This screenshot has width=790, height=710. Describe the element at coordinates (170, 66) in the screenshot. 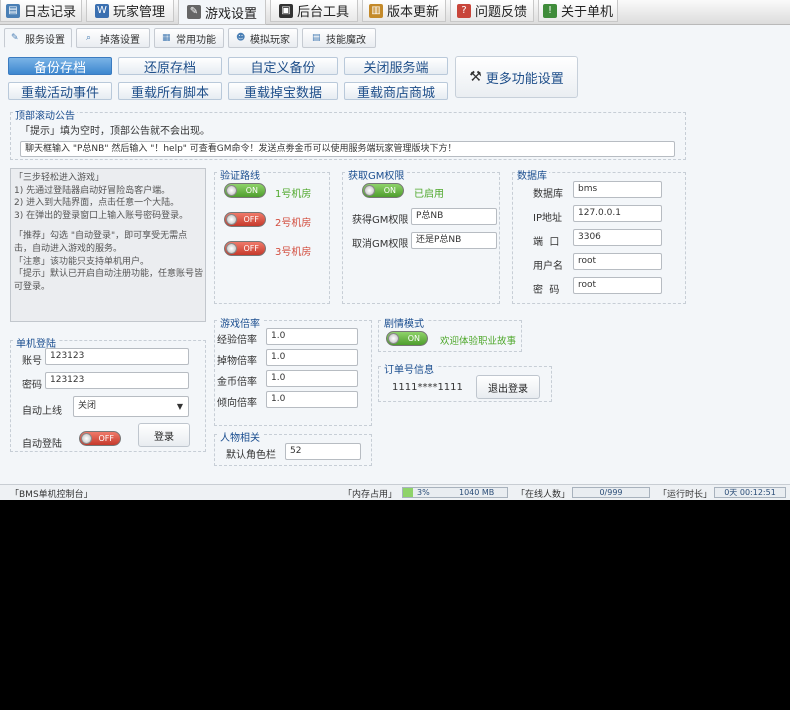

I see `restore-save-button: 还原存档` at that location.